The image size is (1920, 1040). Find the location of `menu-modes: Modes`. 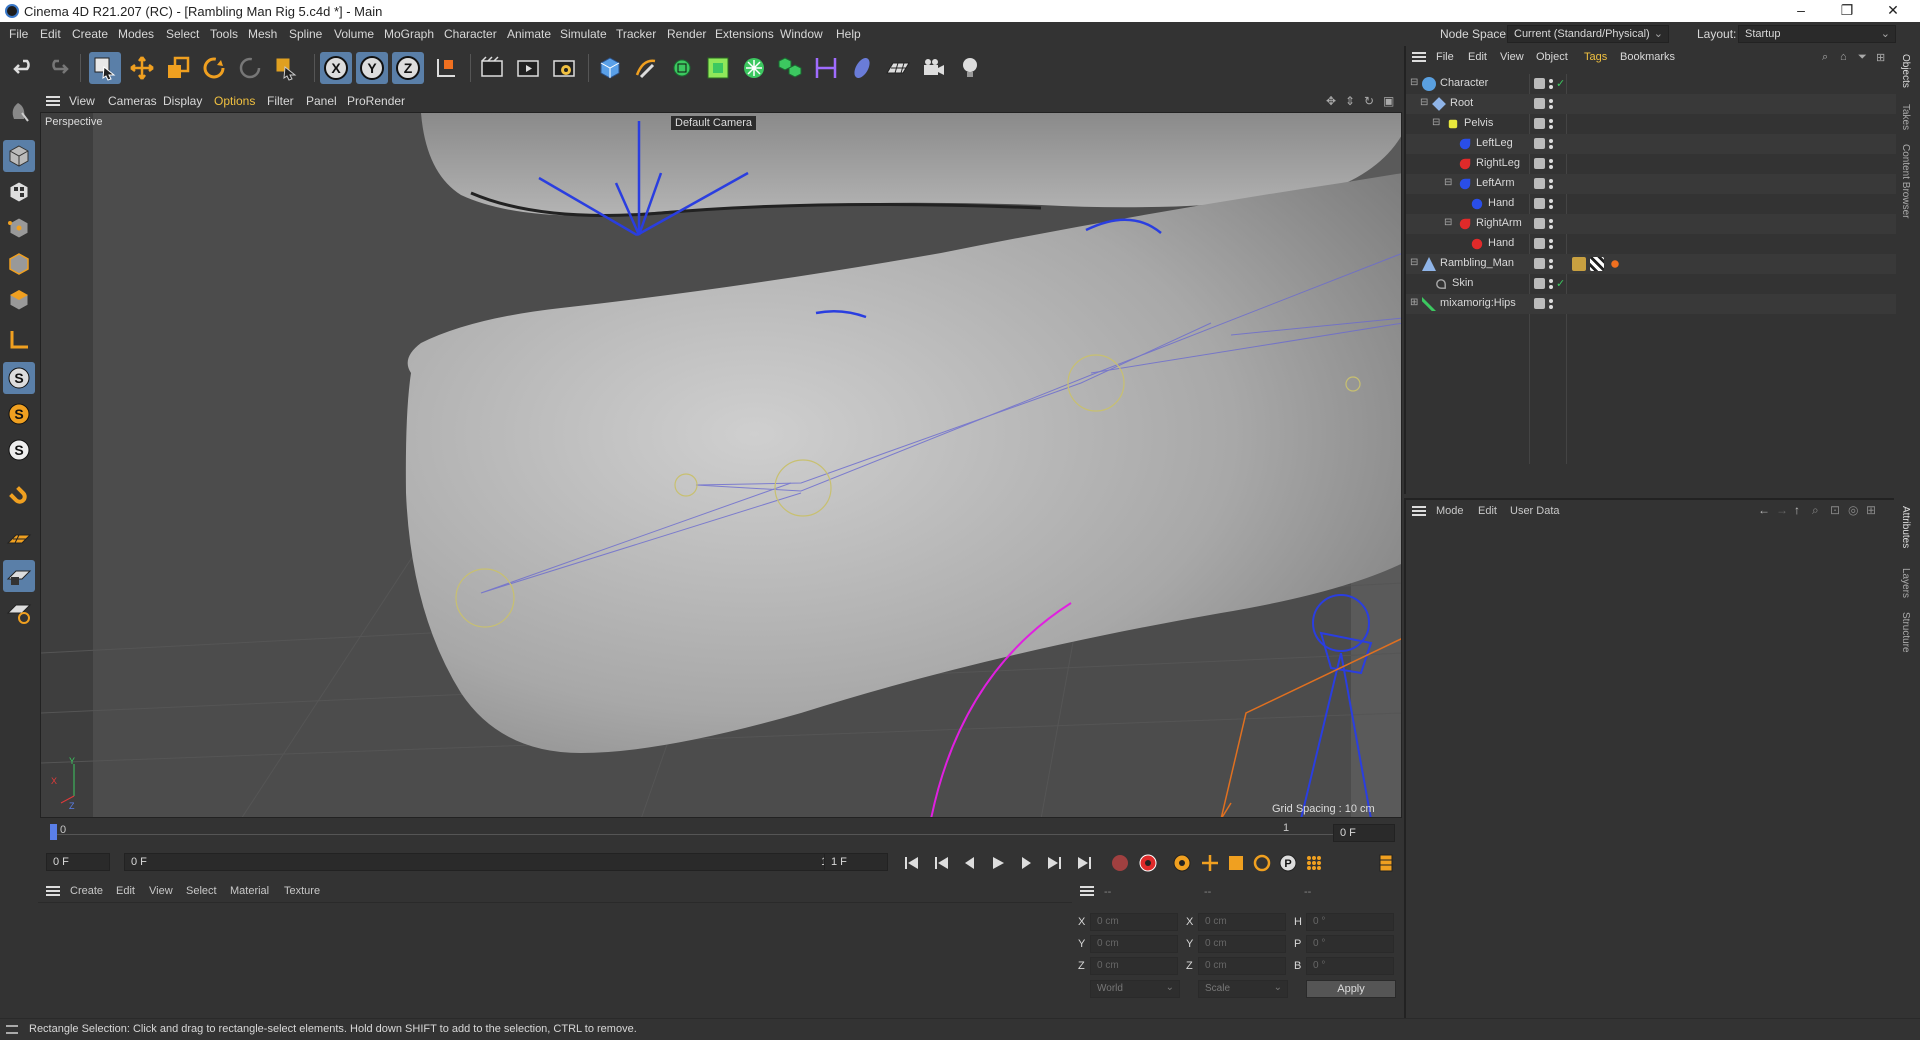

menu-modes: Modes is located at coordinates (136, 34).